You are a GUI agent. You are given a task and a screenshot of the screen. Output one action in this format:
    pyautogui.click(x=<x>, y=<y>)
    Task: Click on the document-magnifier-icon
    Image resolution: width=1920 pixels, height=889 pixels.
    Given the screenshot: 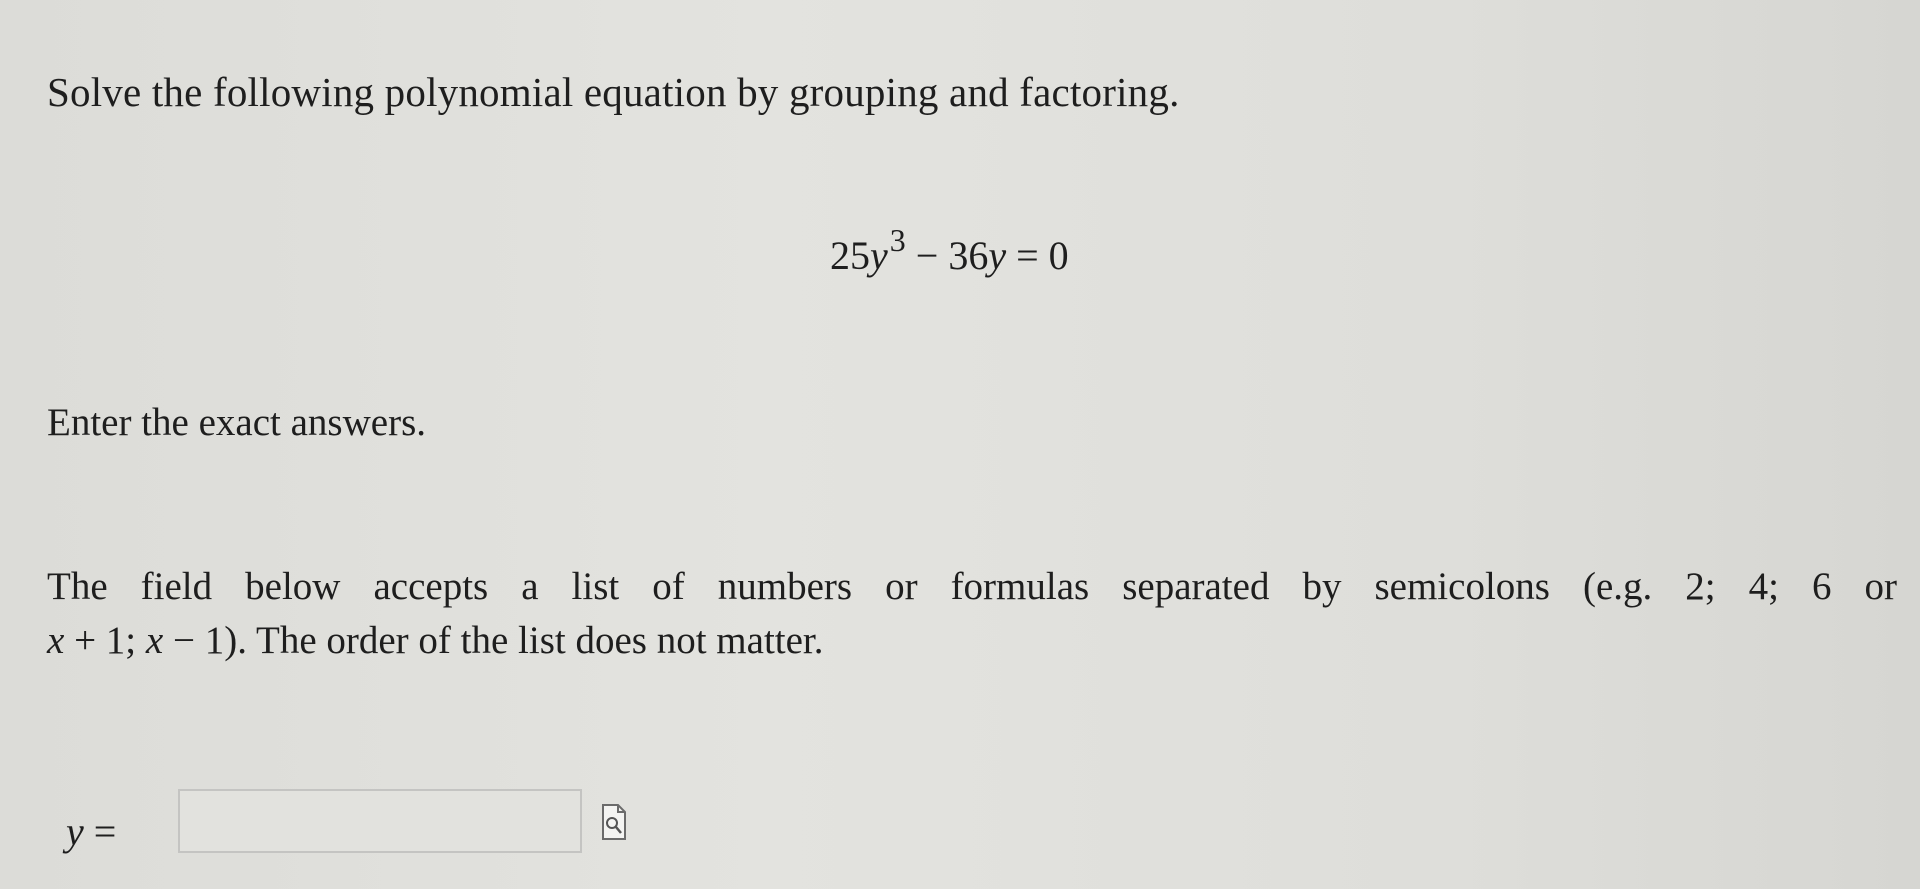 What is the action you would take?
    pyautogui.click(x=614, y=822)
    